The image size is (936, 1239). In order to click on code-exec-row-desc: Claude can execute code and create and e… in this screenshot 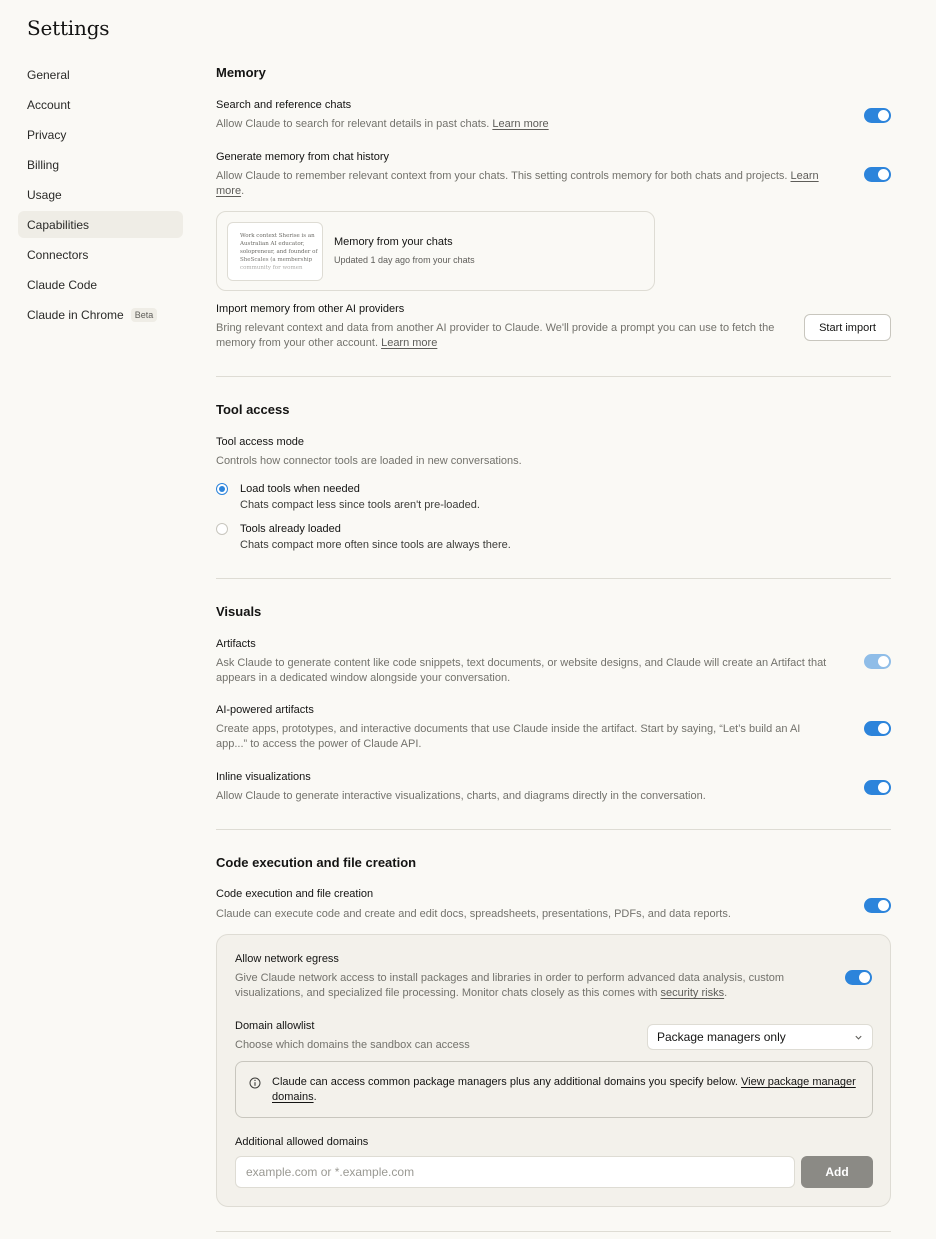, I will do `click(473, 914)`.